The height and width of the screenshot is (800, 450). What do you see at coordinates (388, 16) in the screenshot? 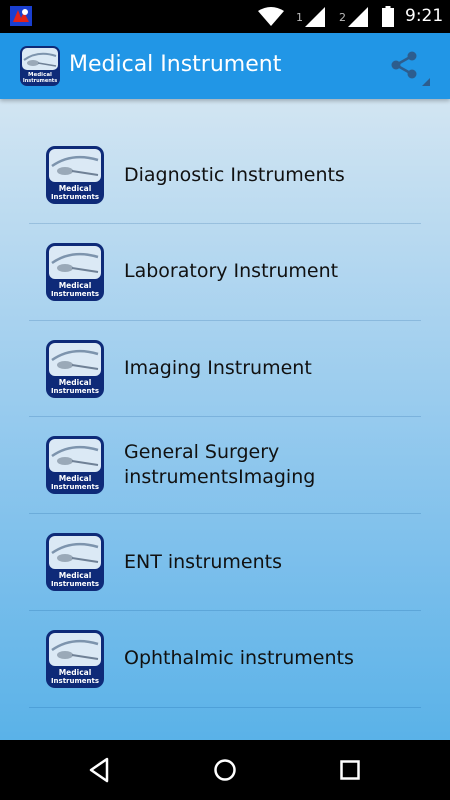
I see `battery-icon` at bounding box center [388, 16].